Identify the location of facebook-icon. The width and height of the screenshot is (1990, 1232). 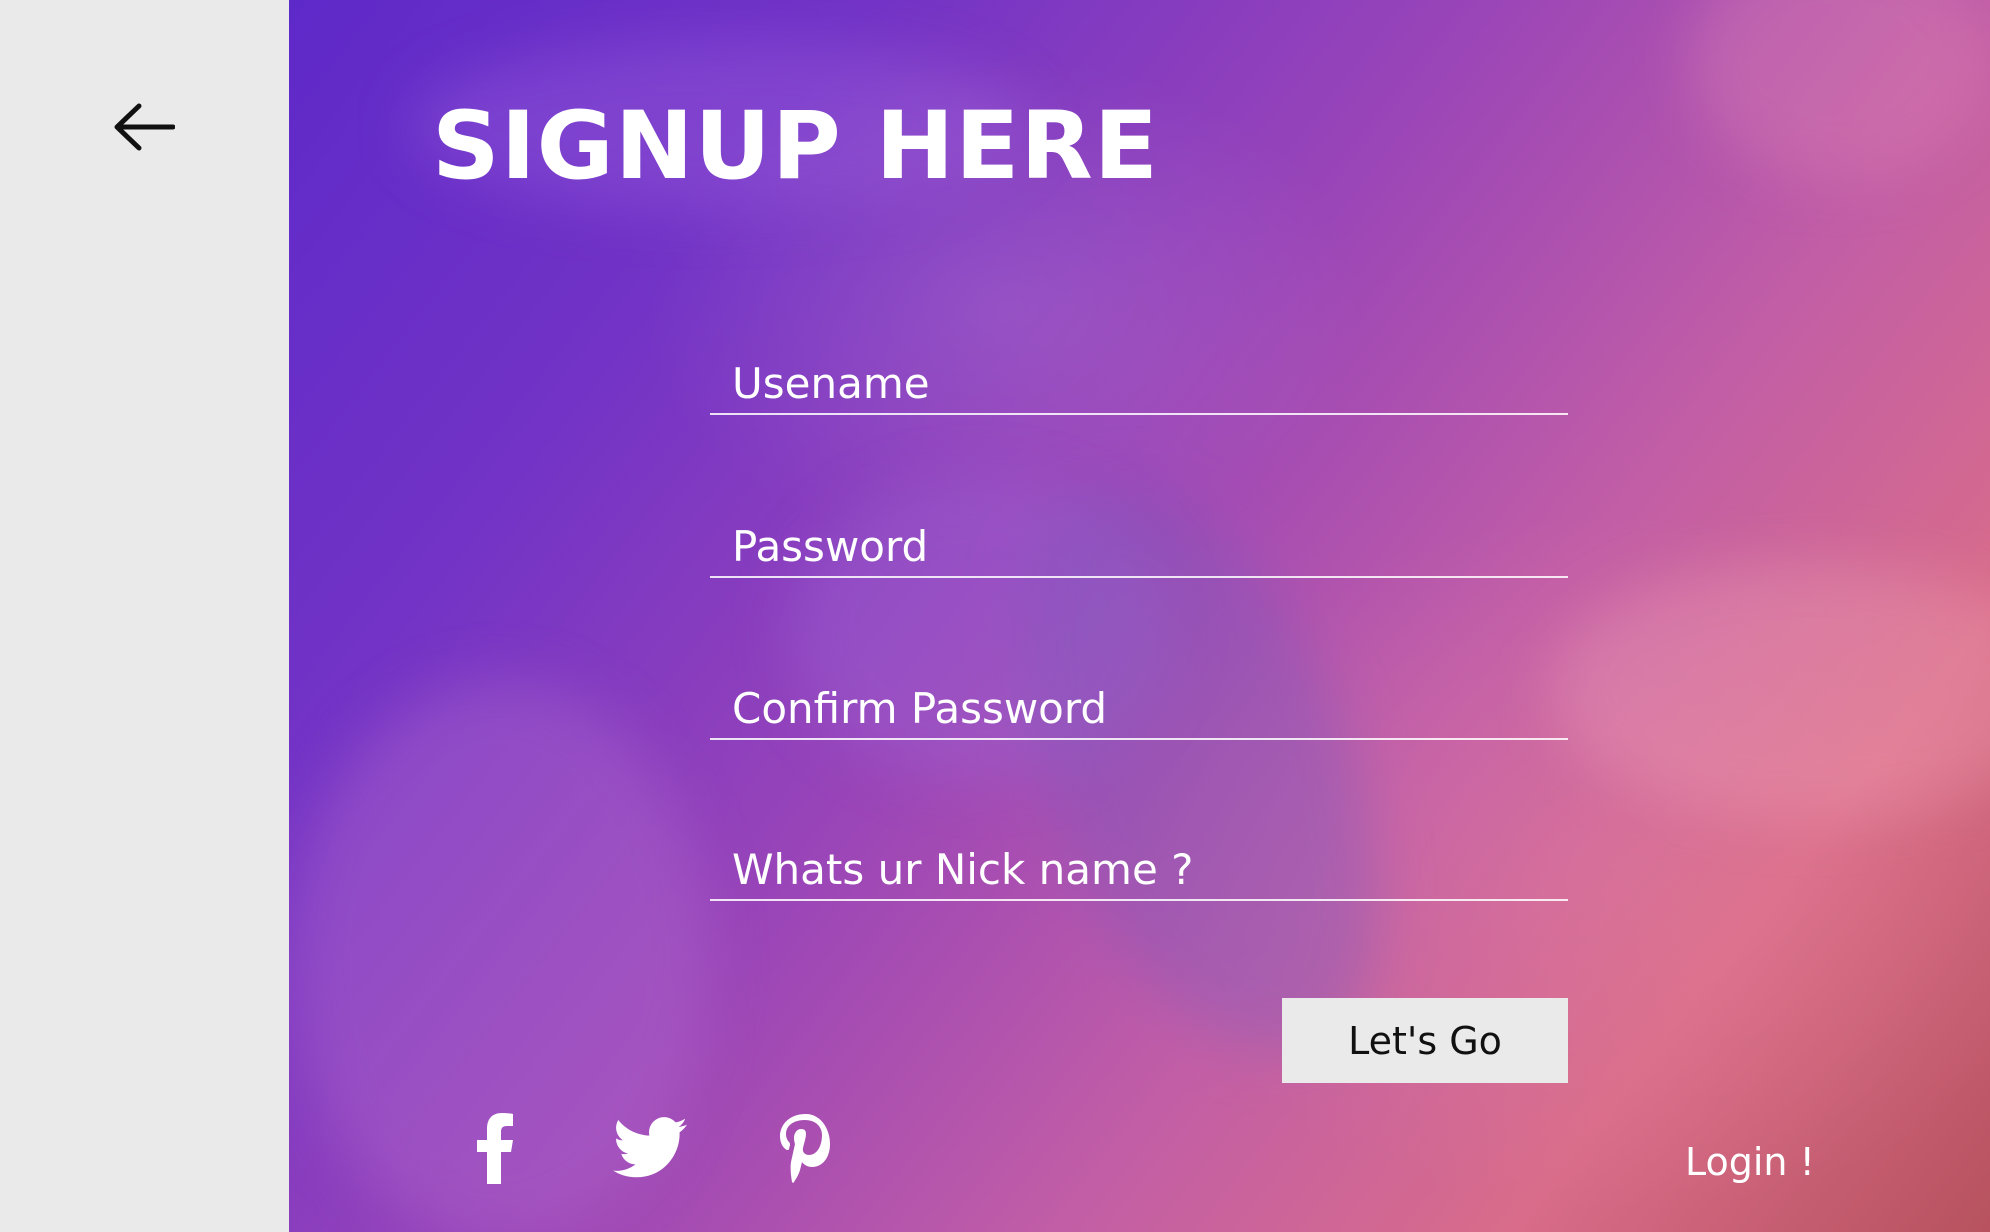
(495, 1148).